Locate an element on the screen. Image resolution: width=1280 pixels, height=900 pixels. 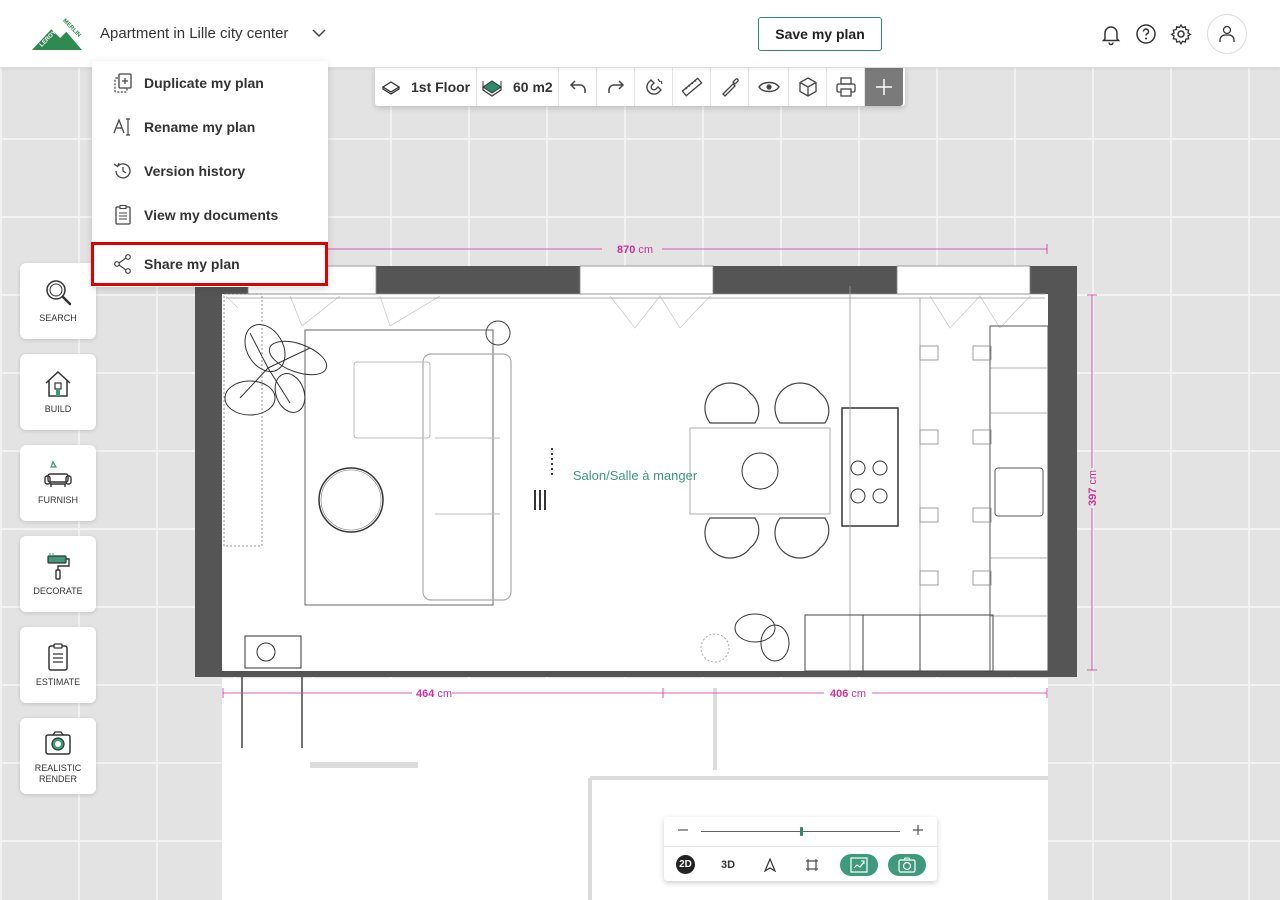
eyedropper-icon is located at coordinates (730, 87).